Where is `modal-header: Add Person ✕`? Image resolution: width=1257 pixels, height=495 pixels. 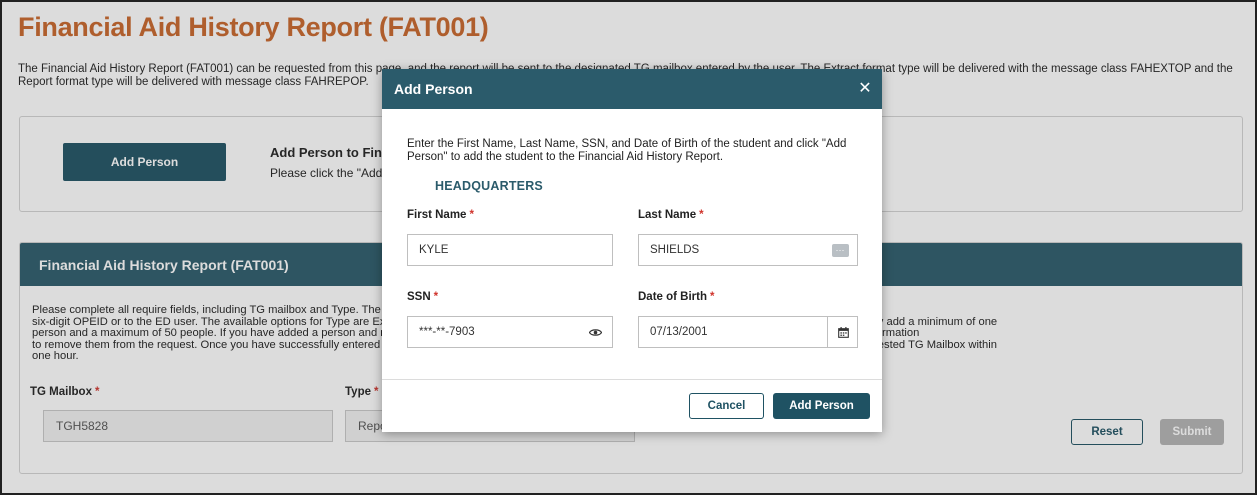 modal-header: Add Person ✕ is located at coordinates (632, 89).